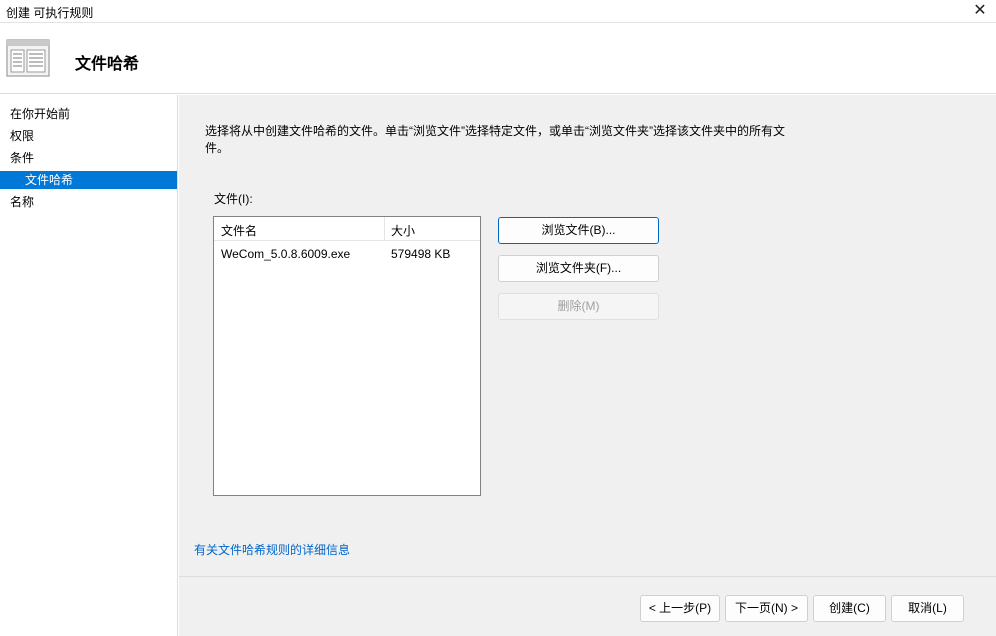  Describe the element at coordinates (286, 254) in the screenshot. I see `file-name-cell: WeCom_5.0.8.6009.exe` at that location.